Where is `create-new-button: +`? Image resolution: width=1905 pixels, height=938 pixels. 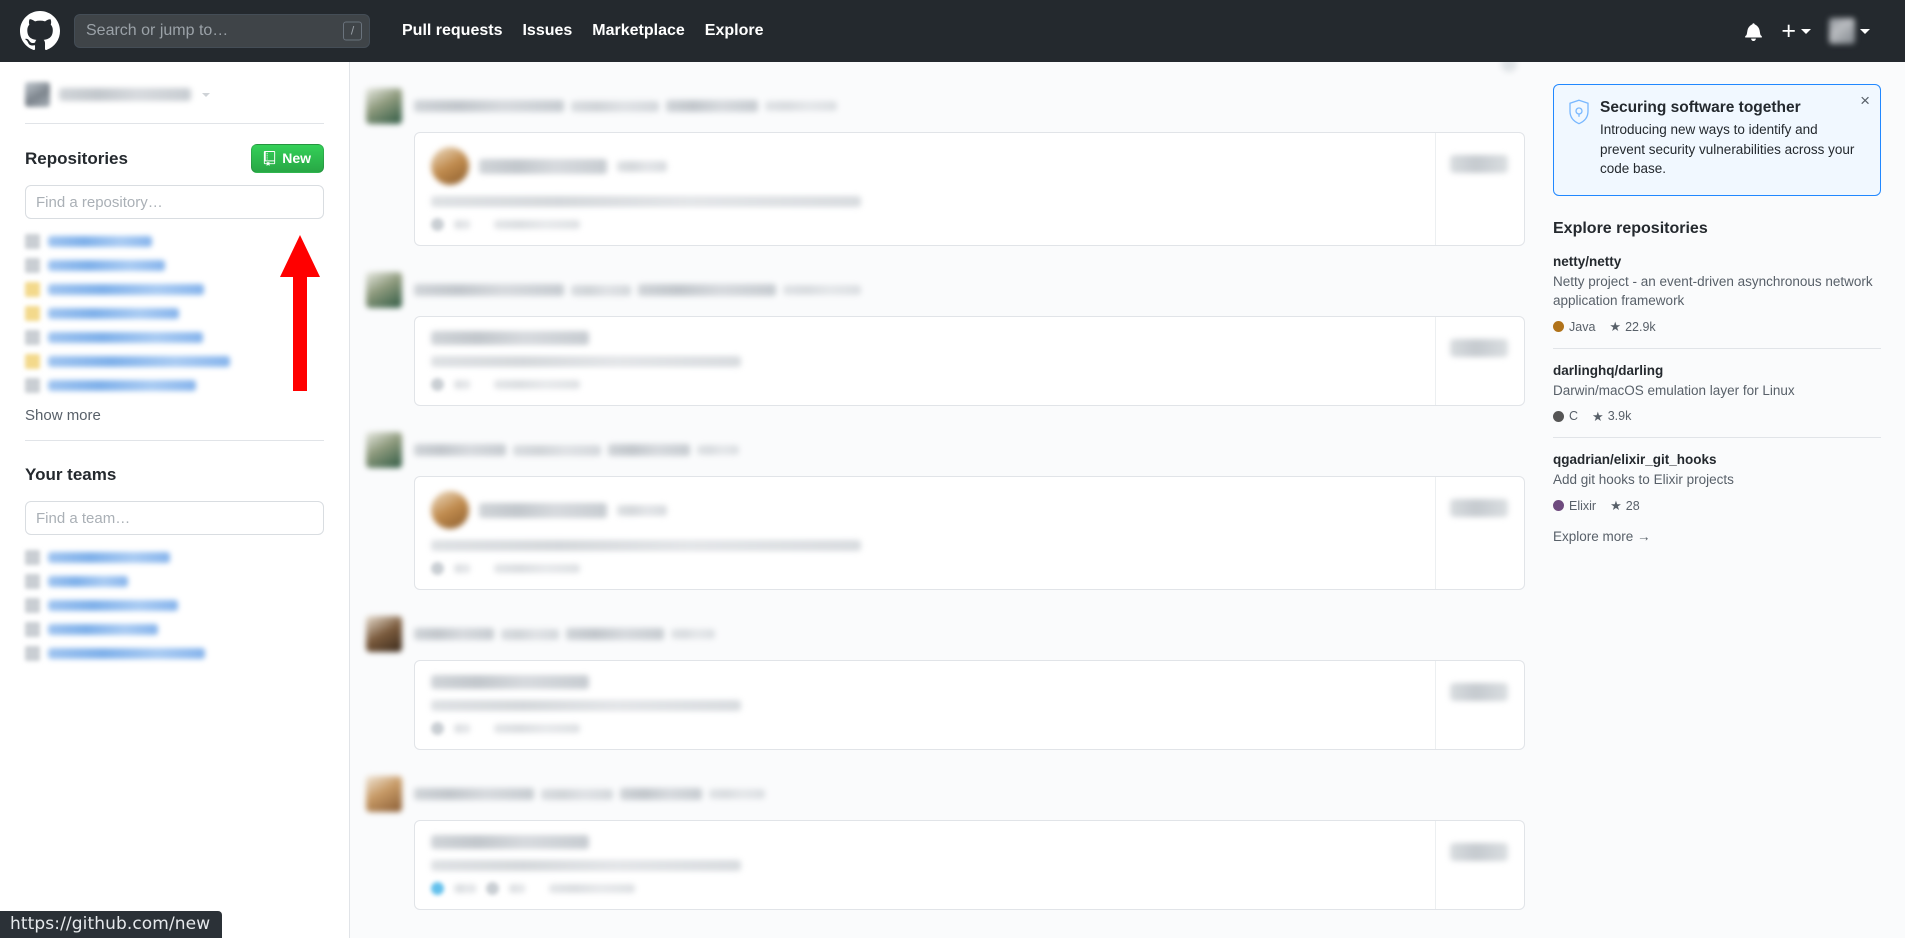 create-new-button: + is located at coordinates (1796, 30).